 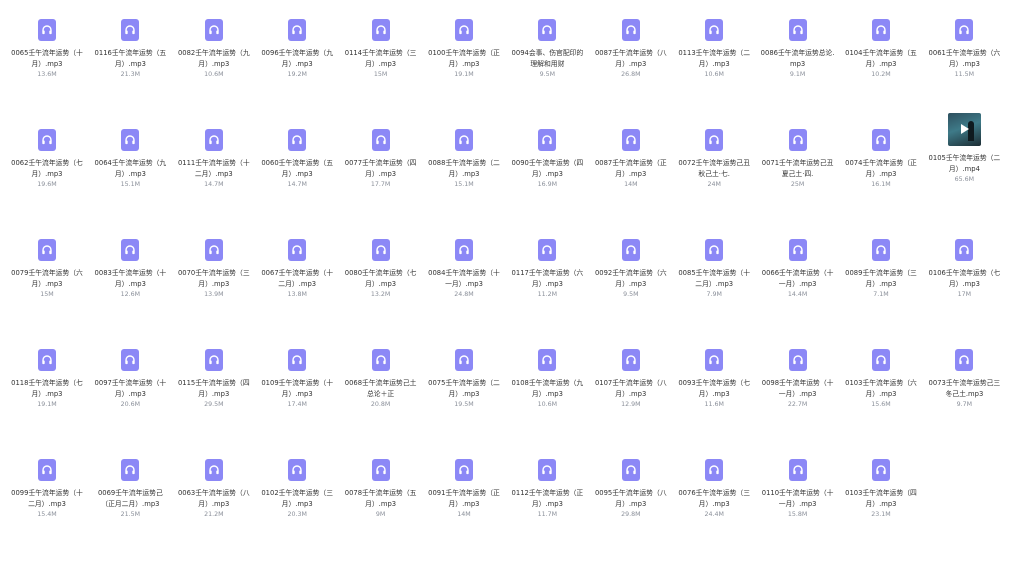 What do you see at coordinates (47, 260) in the screenshot?
I see `file-tile: 0079壬午流年运势（六月）.mp3 15M` at bounding box center [47, 260].